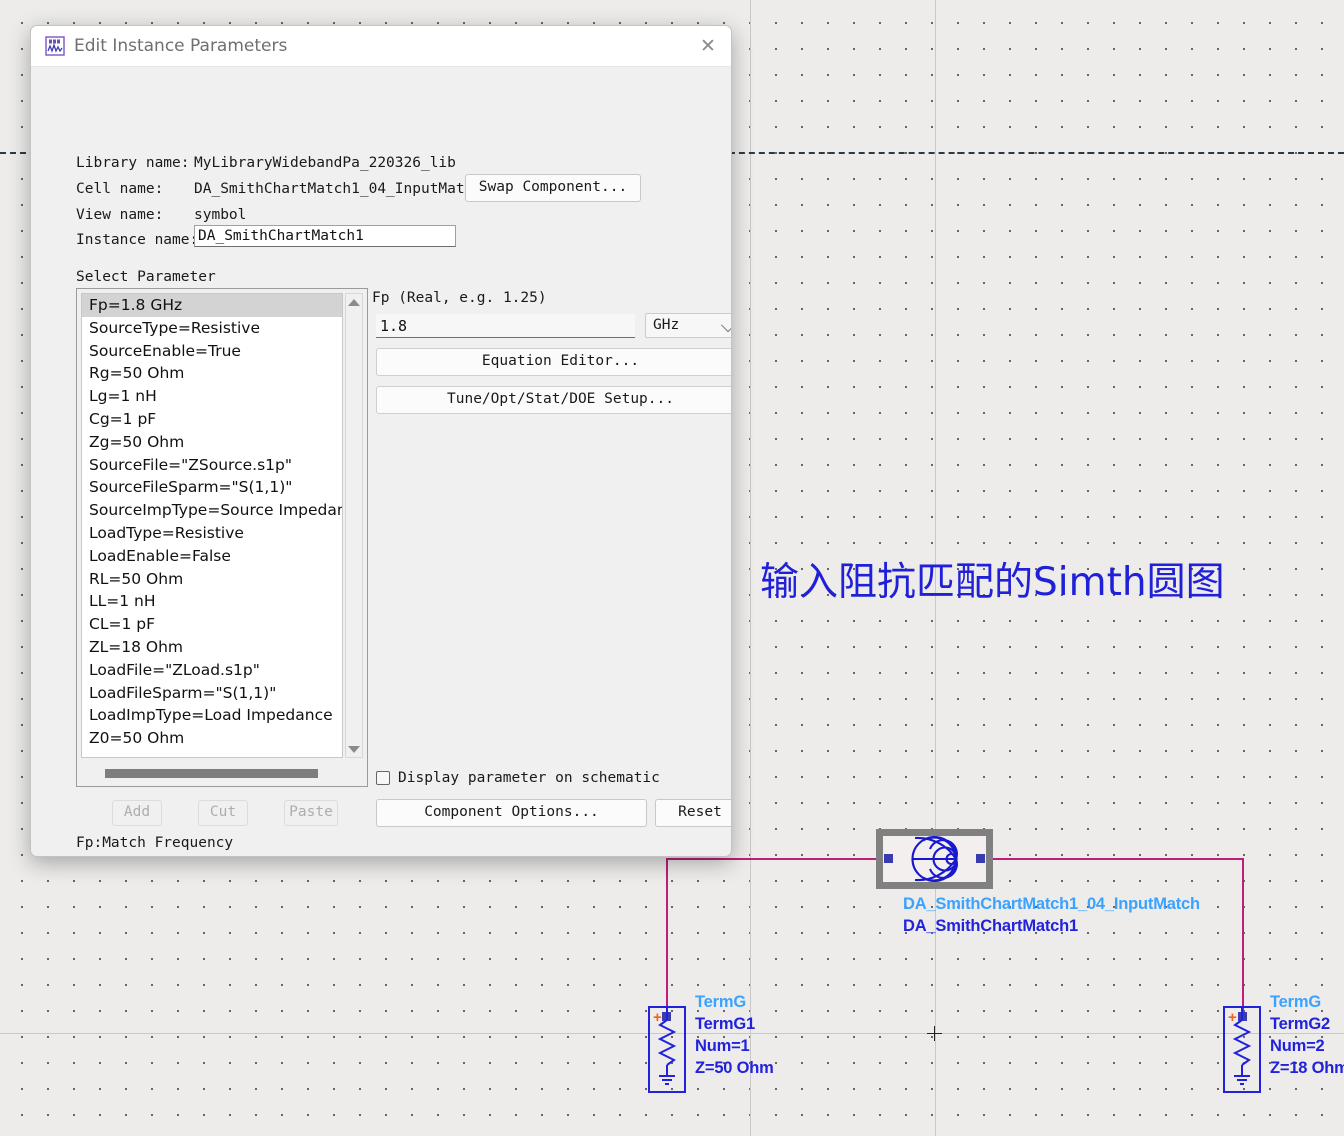  What do you see at coordinates (55, 46) in the screenshot?
I see `waveform-icon` at bounding box center [55, 46].